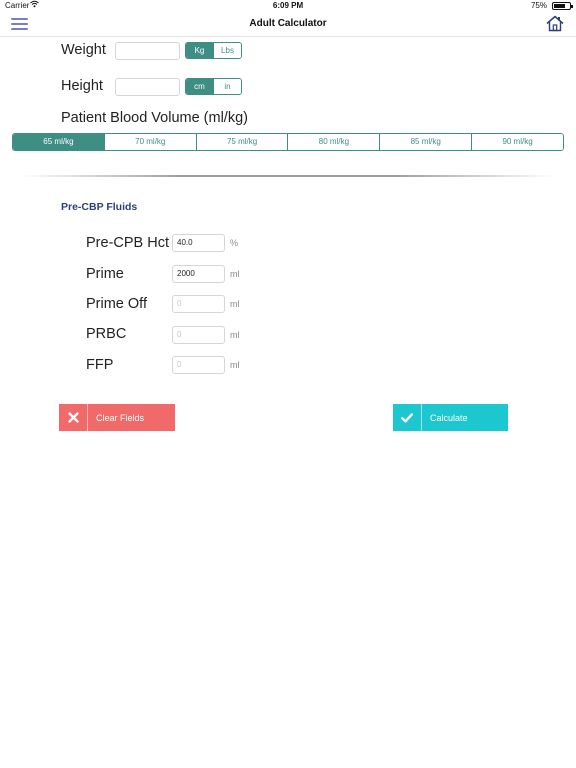  I want to click on height-input, so click(147, 87).